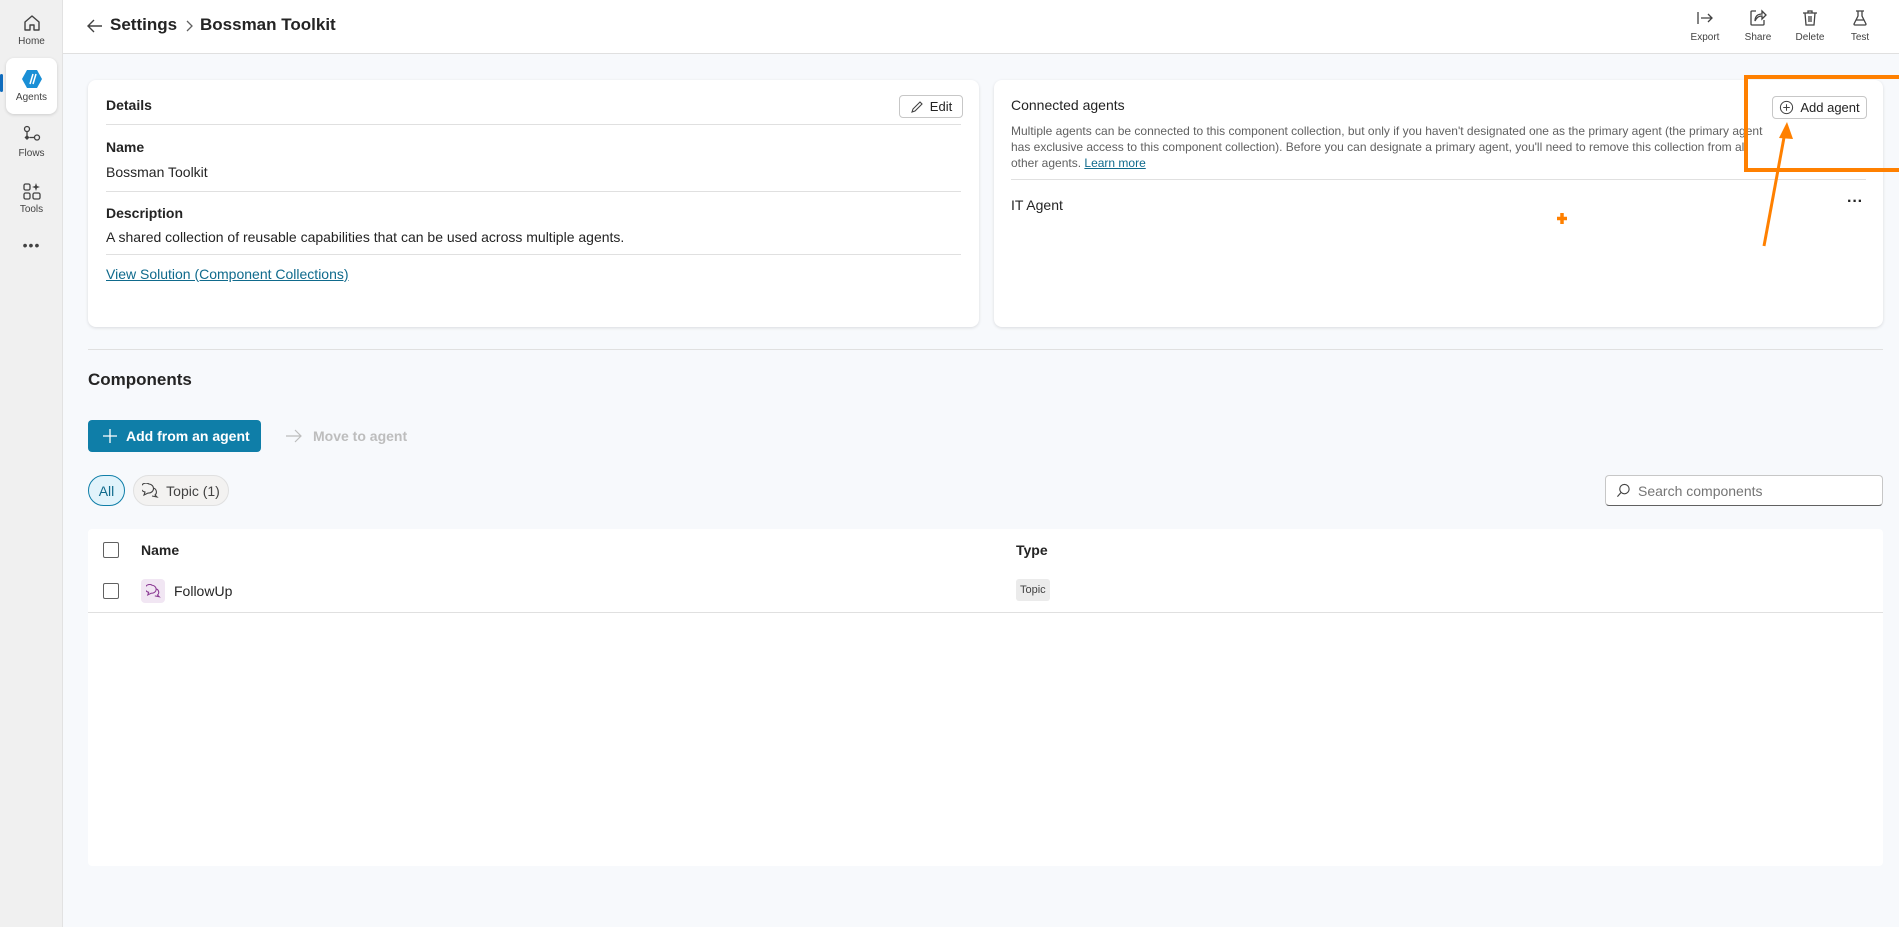  I want to click on delete-button: Delete, so click(1810, 25).